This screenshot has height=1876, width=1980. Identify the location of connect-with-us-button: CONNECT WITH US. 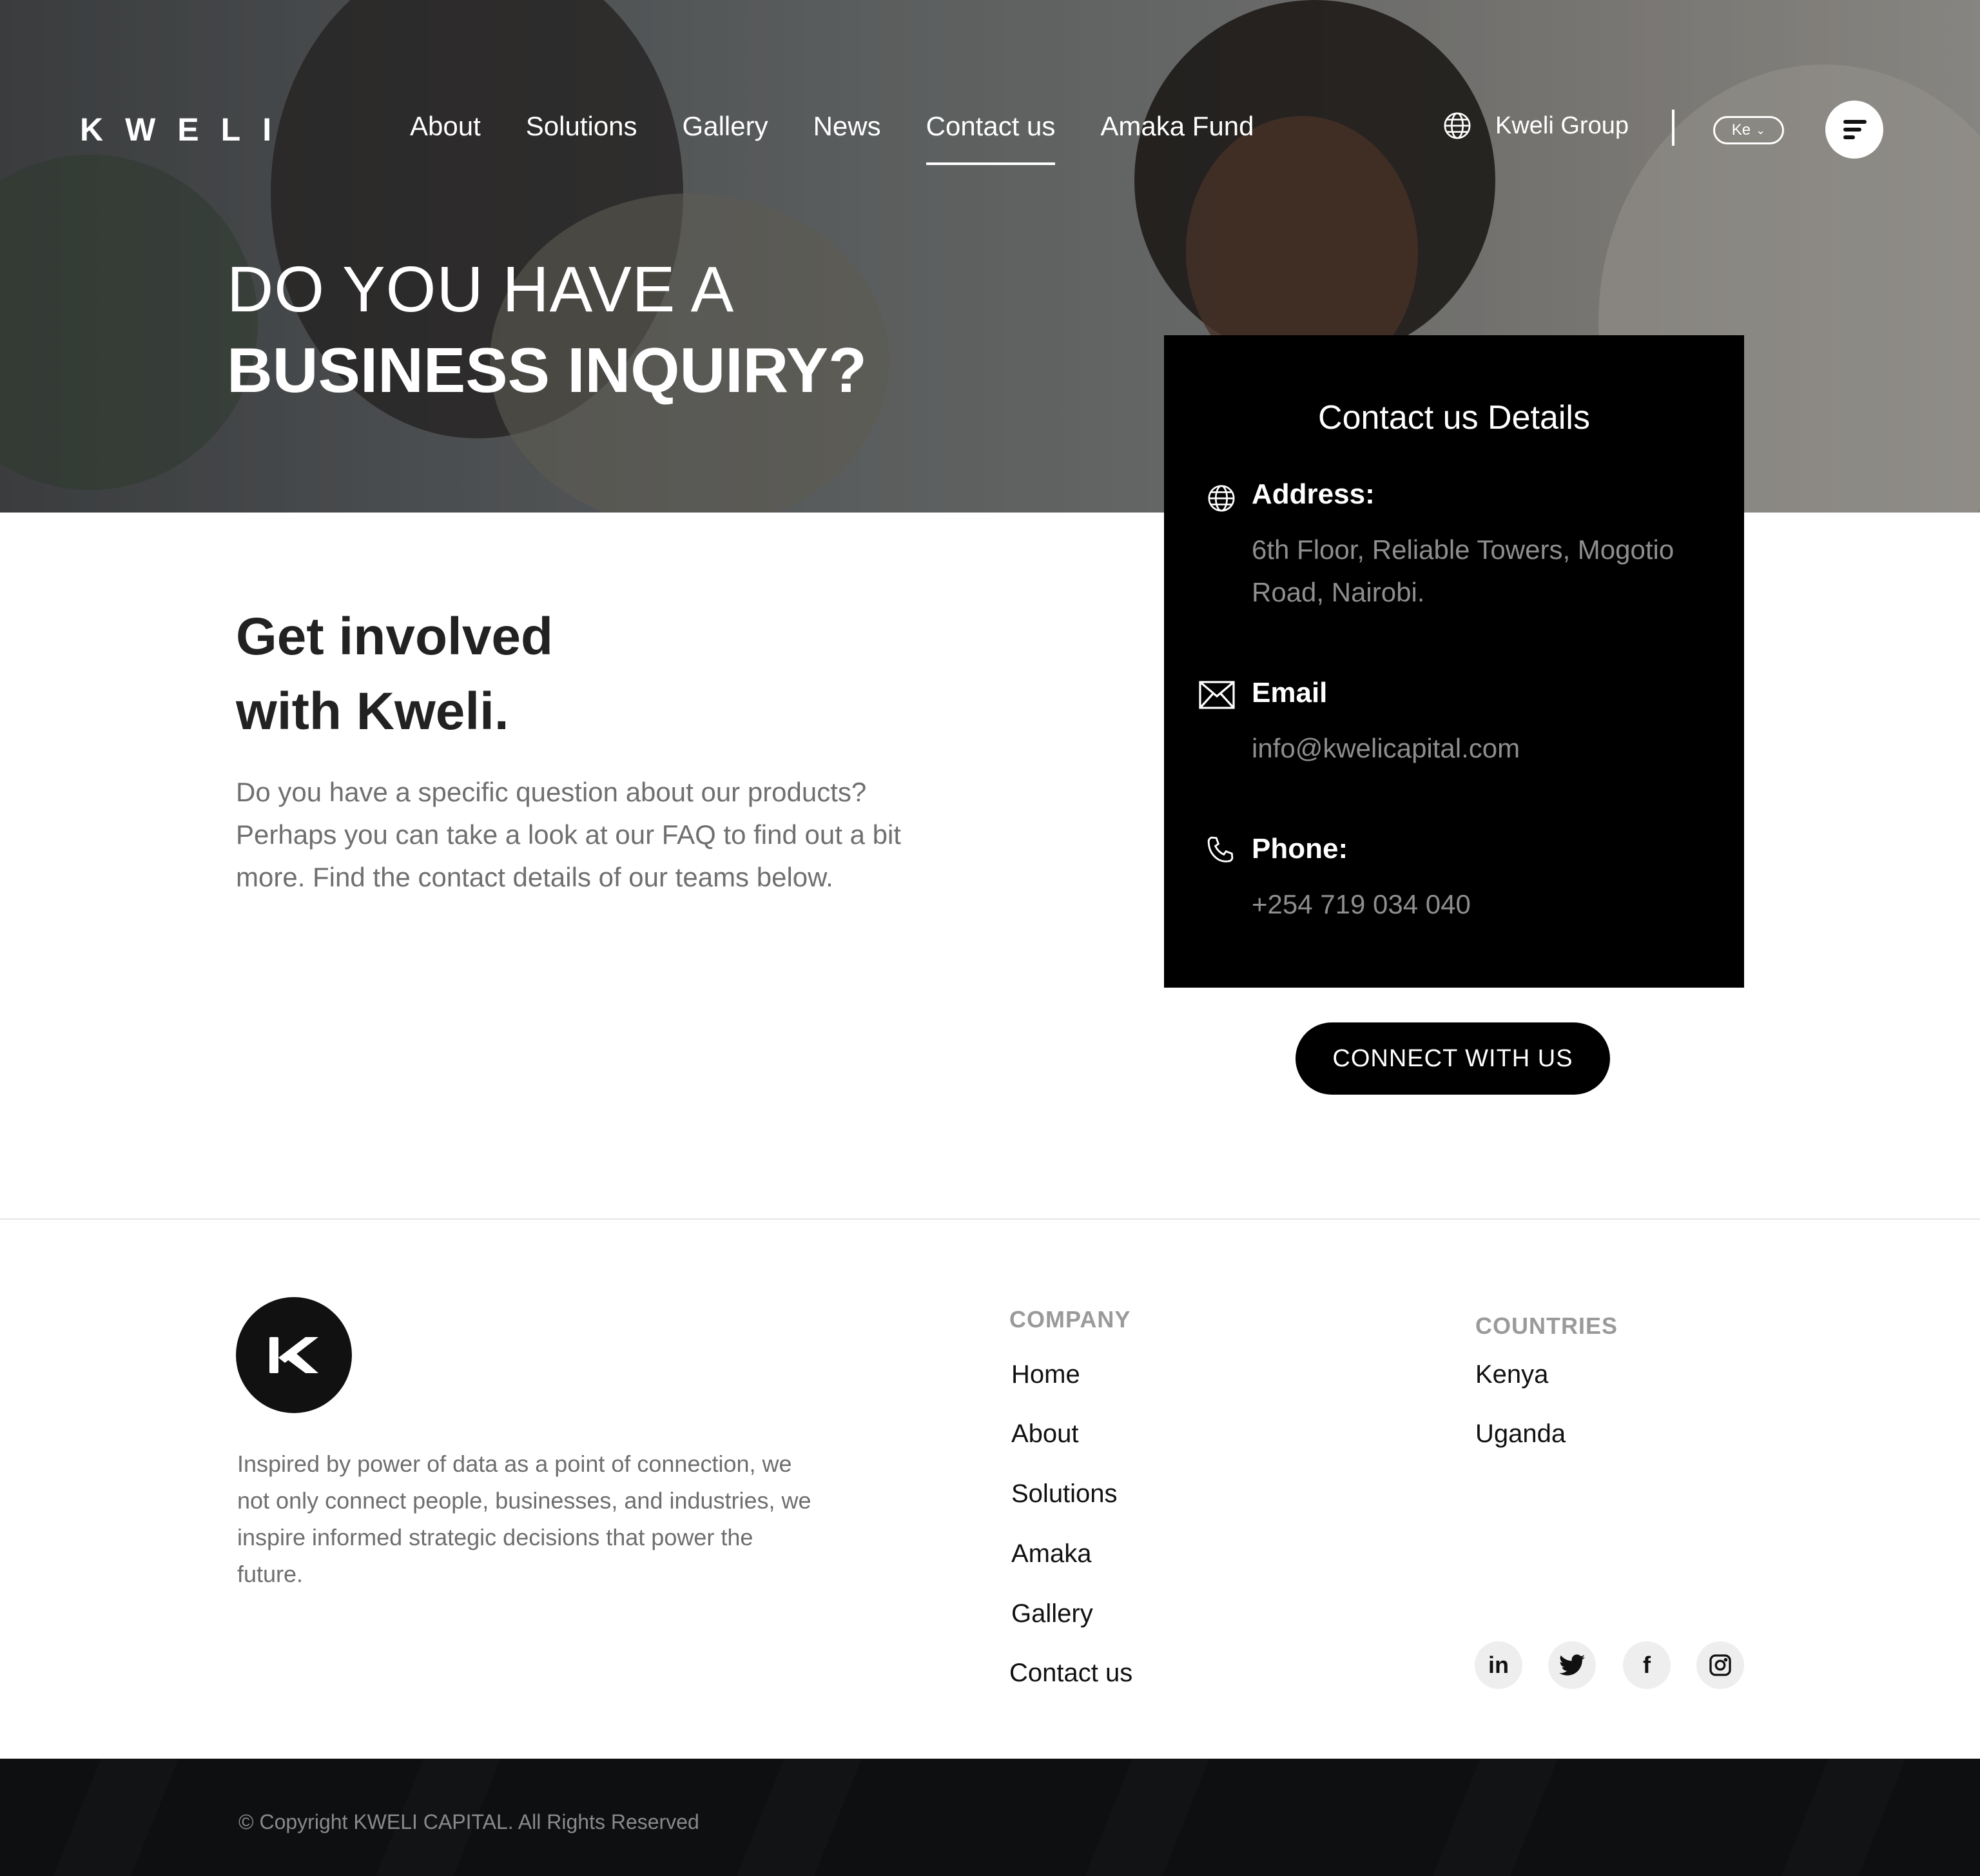
(1453, 1058).